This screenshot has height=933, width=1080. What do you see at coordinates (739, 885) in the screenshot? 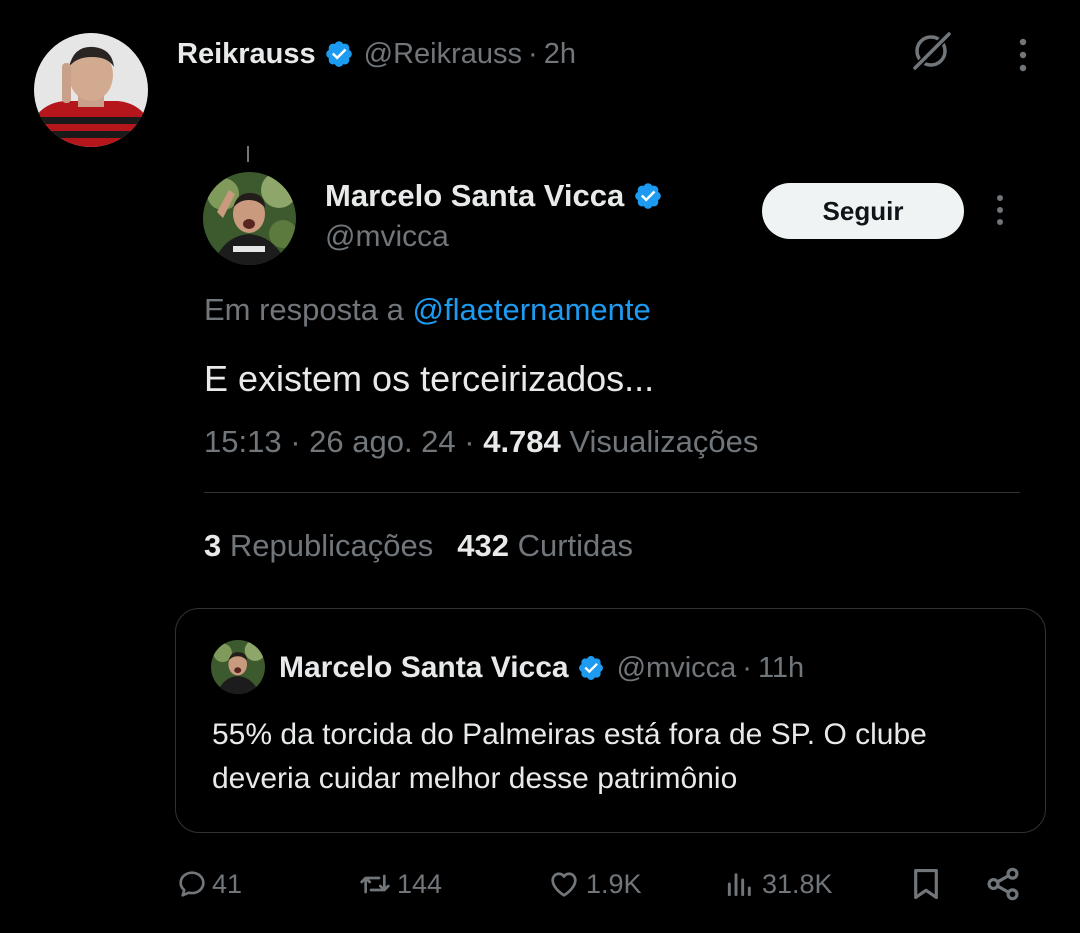
I see `analytics-icon` at bounding box center [739, 885].